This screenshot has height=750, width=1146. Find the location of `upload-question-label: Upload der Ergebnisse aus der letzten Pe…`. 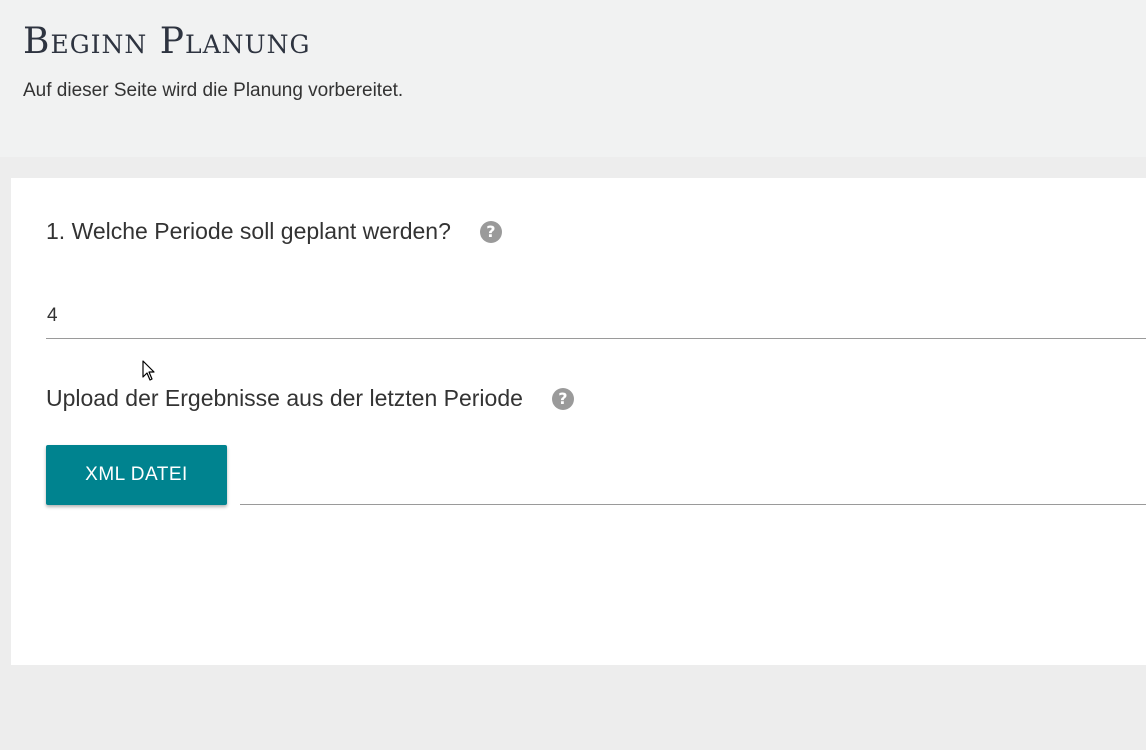

upload-question-label: Upload der Ergebnisse aus der letzten Pe… is located at coordinates (284, 398).